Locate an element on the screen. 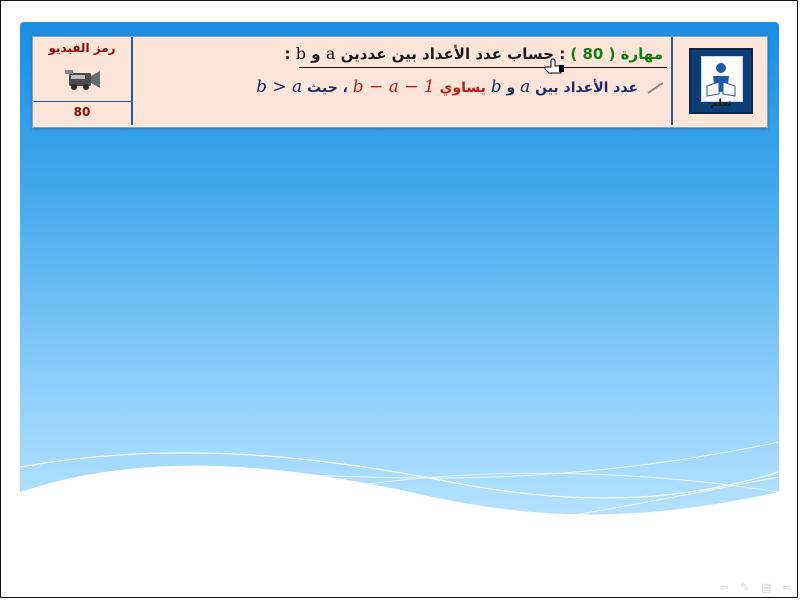 The height and width of the screenshot is (600, 800). learning-logo-icon: تعلم is located at coordinates (721, 81).